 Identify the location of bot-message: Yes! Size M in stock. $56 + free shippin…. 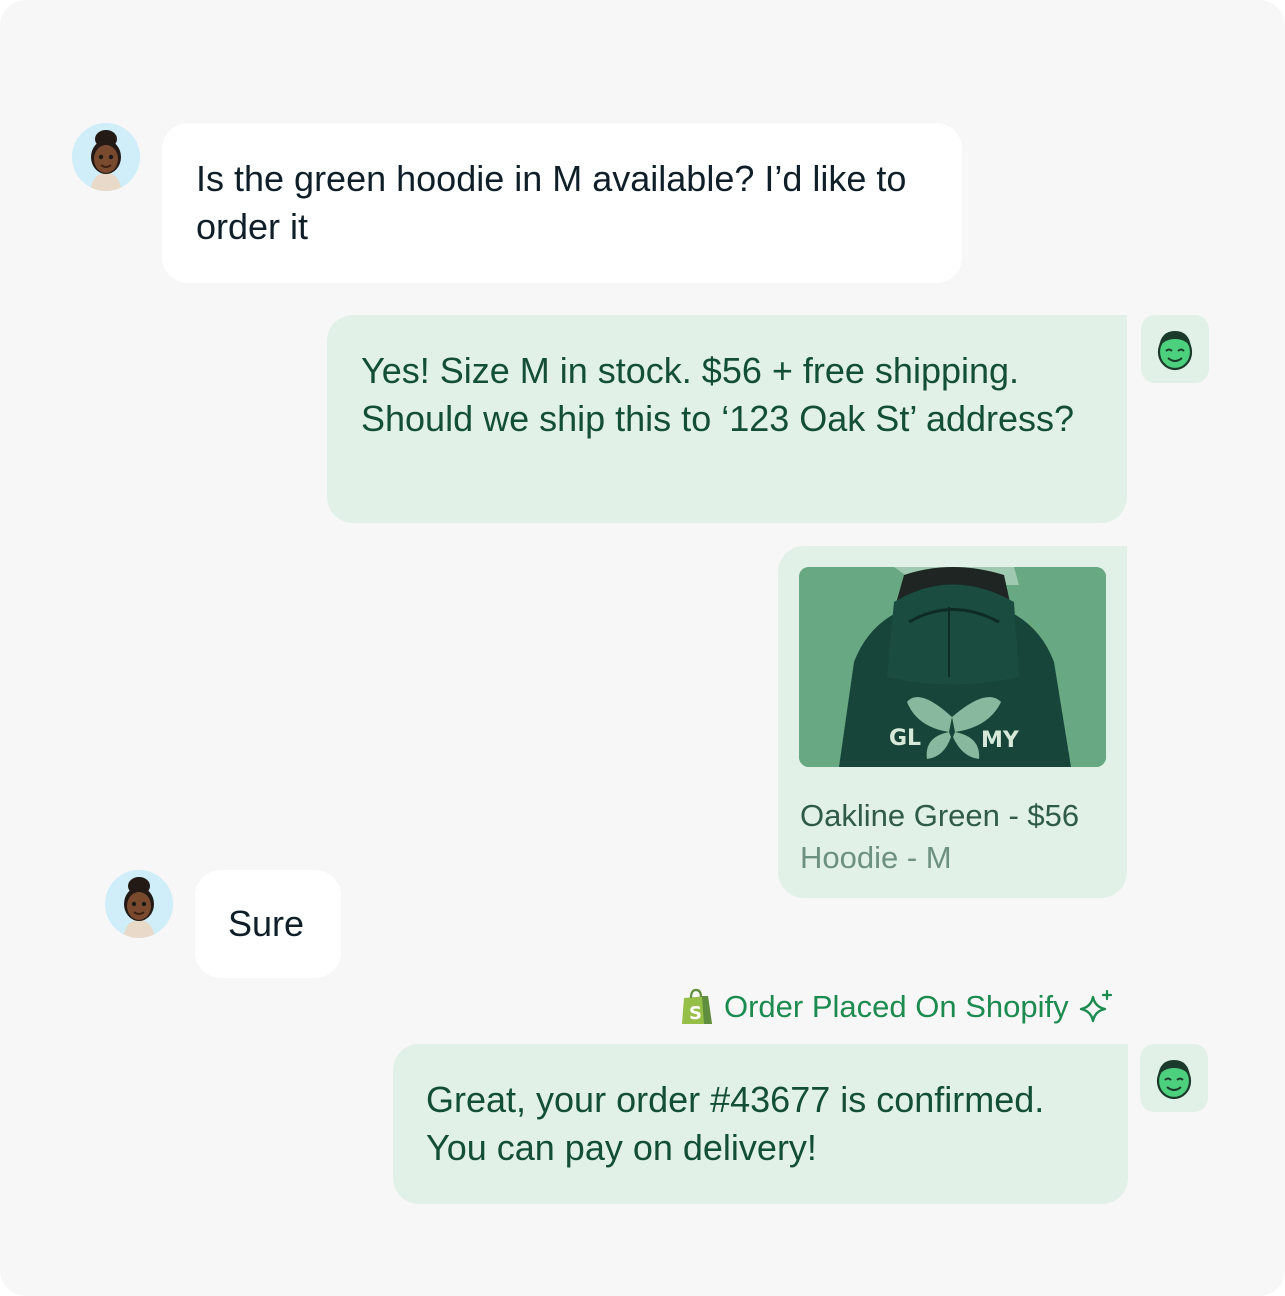
(727, 419).